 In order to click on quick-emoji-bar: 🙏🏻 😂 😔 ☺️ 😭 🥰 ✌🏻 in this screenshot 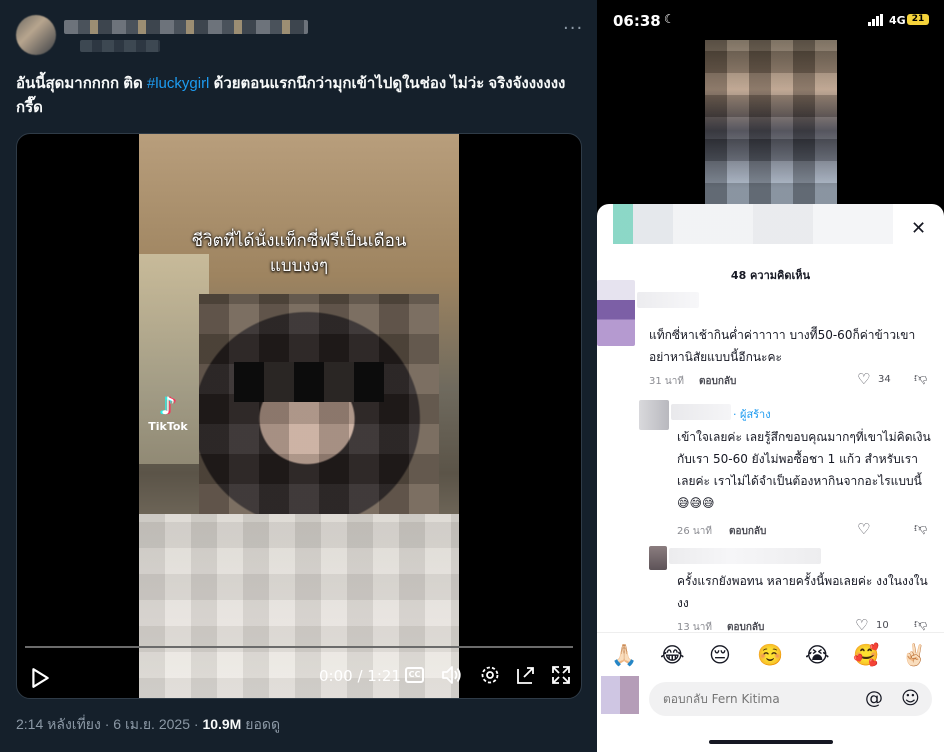, I will do `click(770, 652)`.